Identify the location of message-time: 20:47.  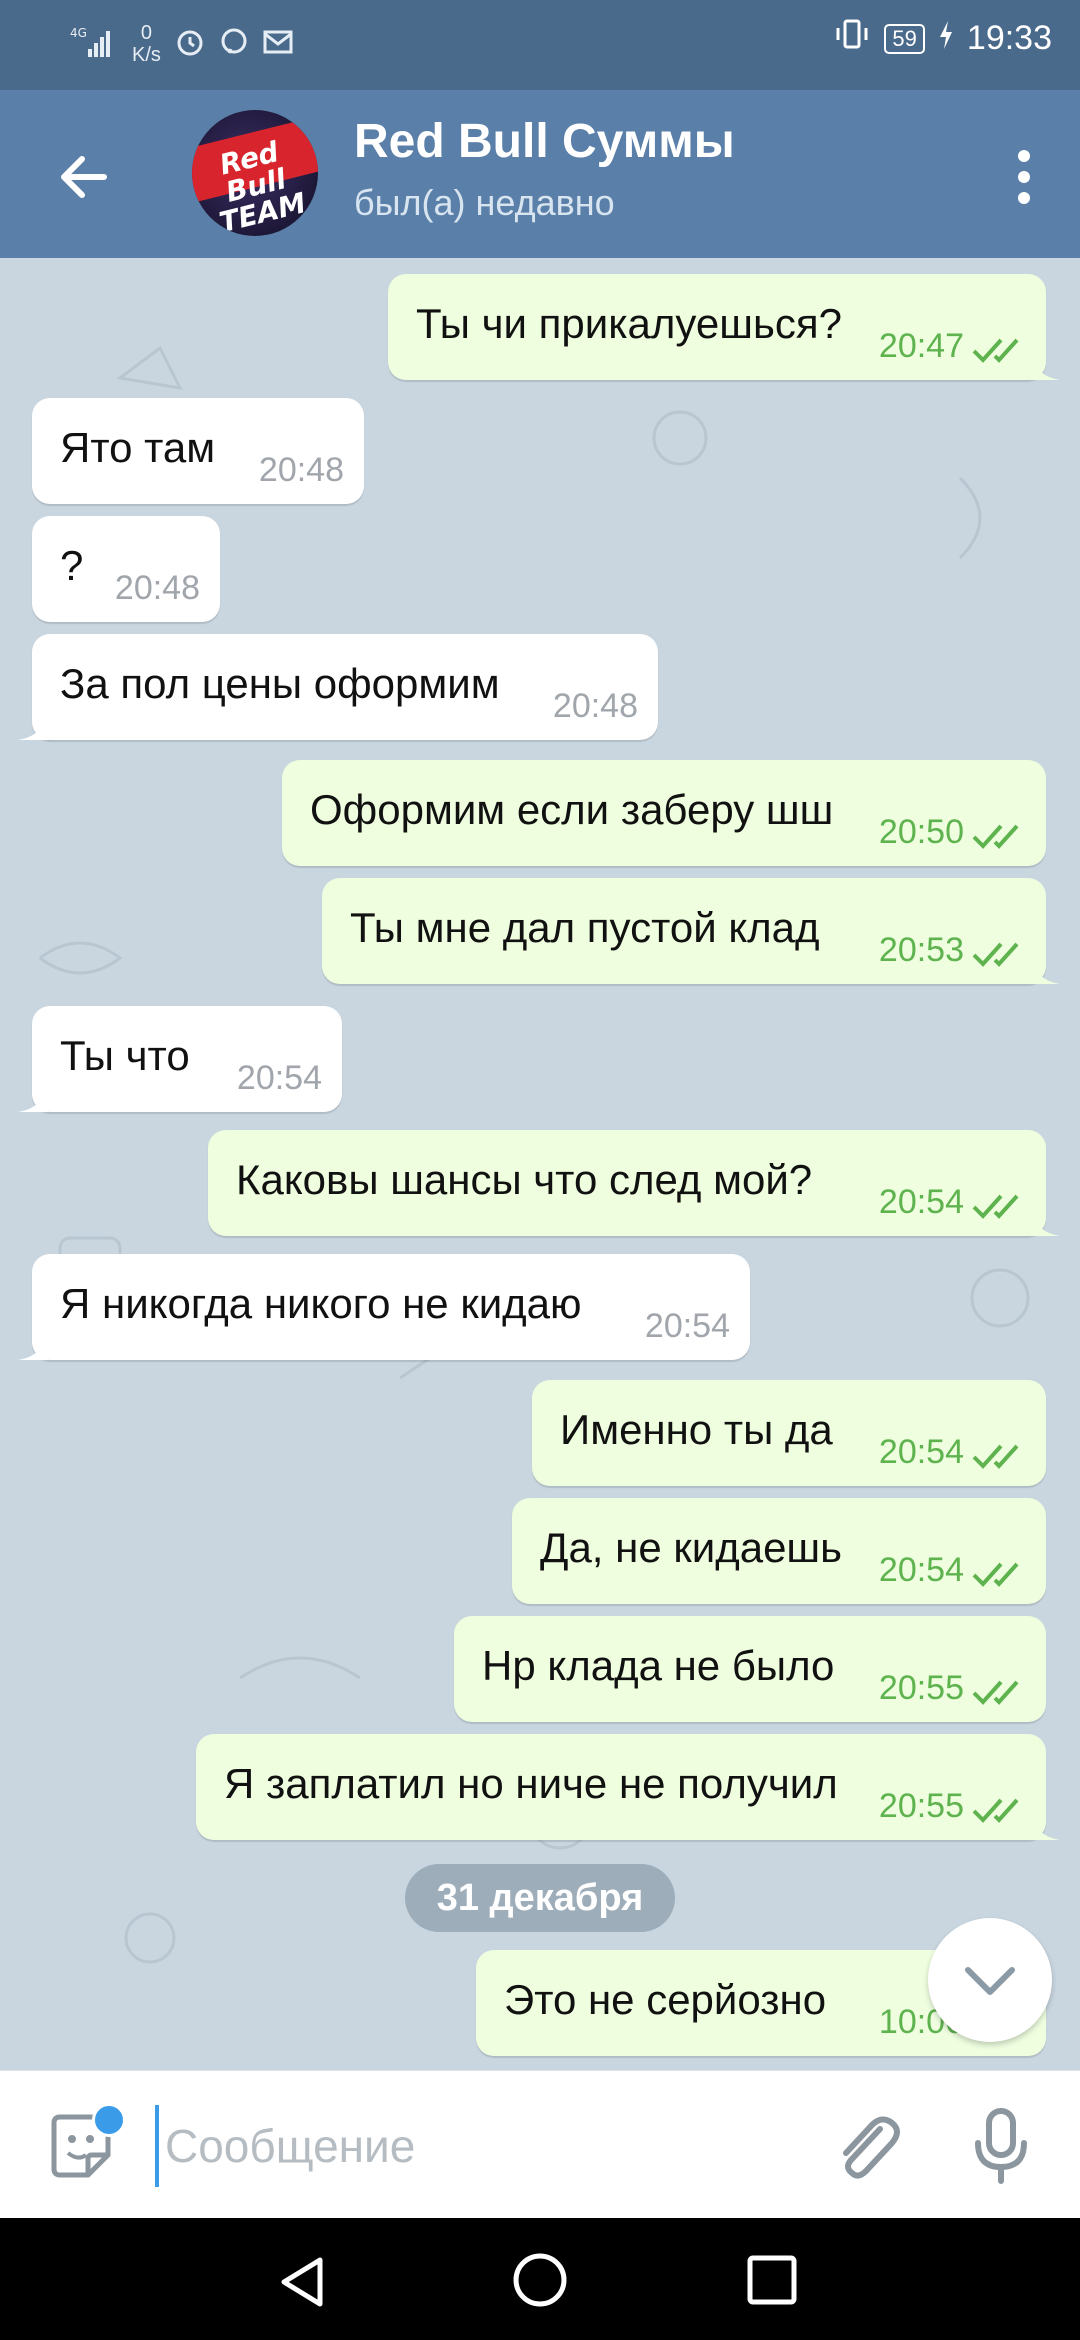
(921, 346).